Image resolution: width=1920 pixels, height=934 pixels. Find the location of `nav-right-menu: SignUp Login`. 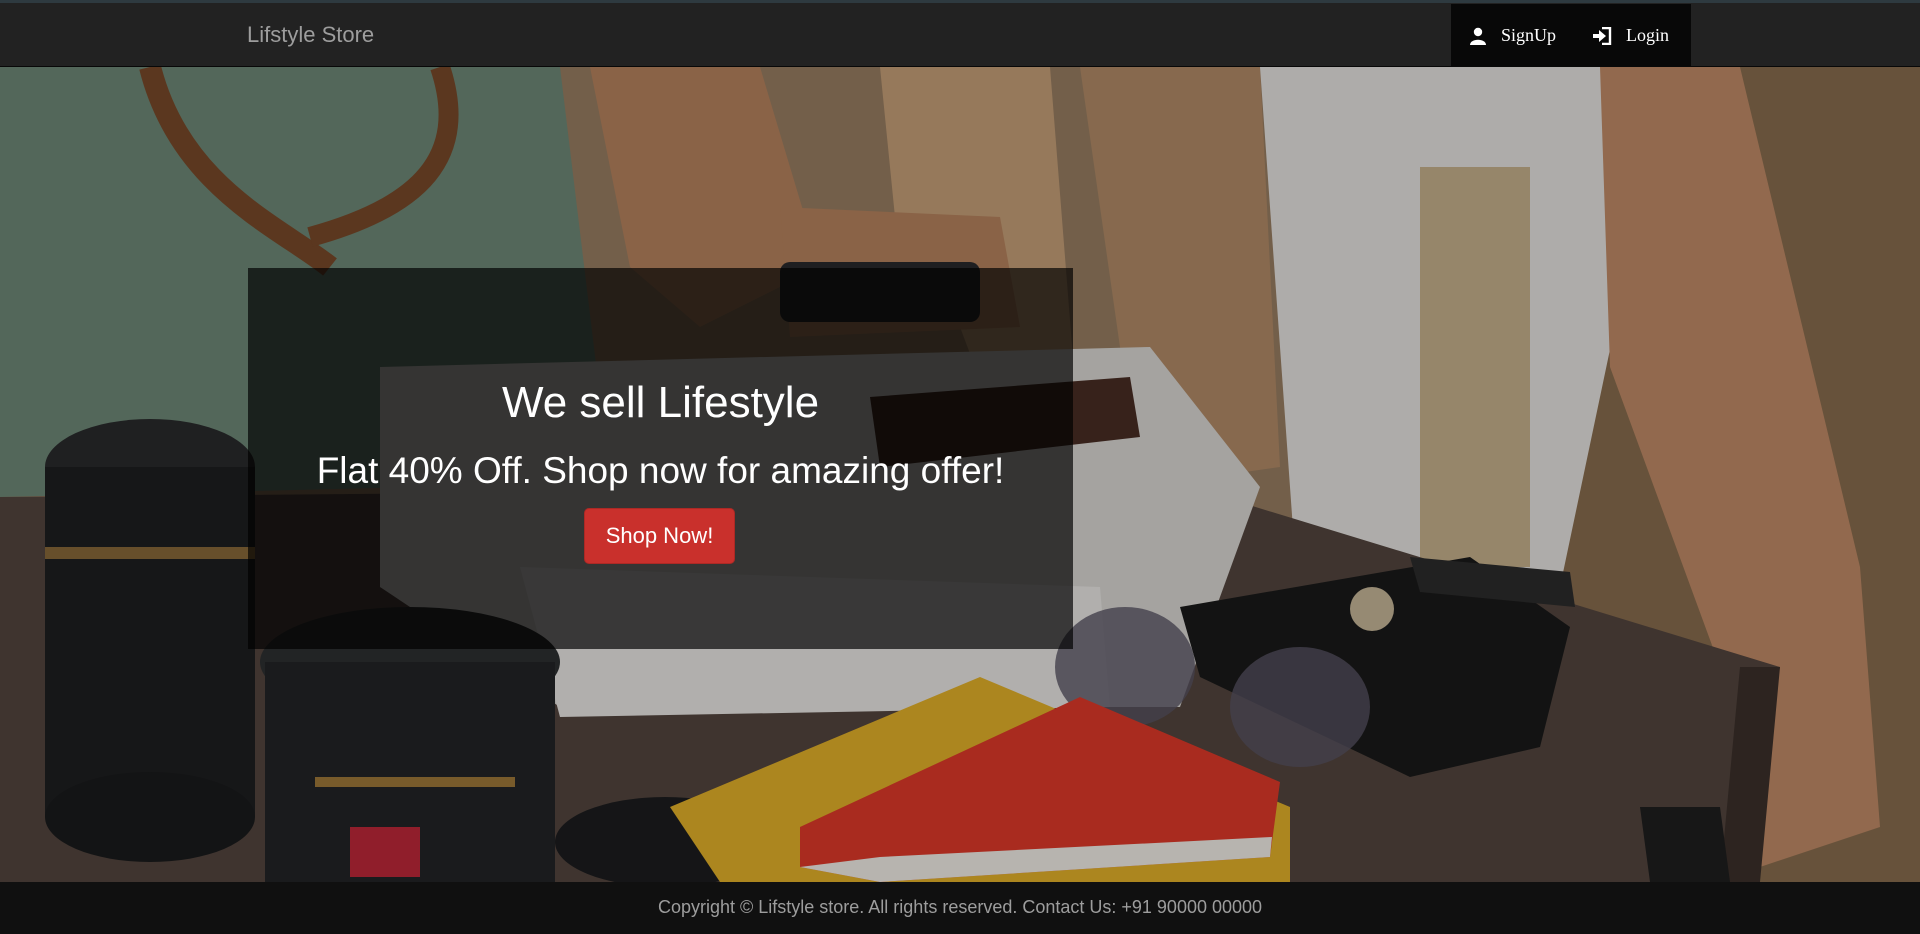

nav-right-menu: SignUp Login is located at coordinates (1571, 35).